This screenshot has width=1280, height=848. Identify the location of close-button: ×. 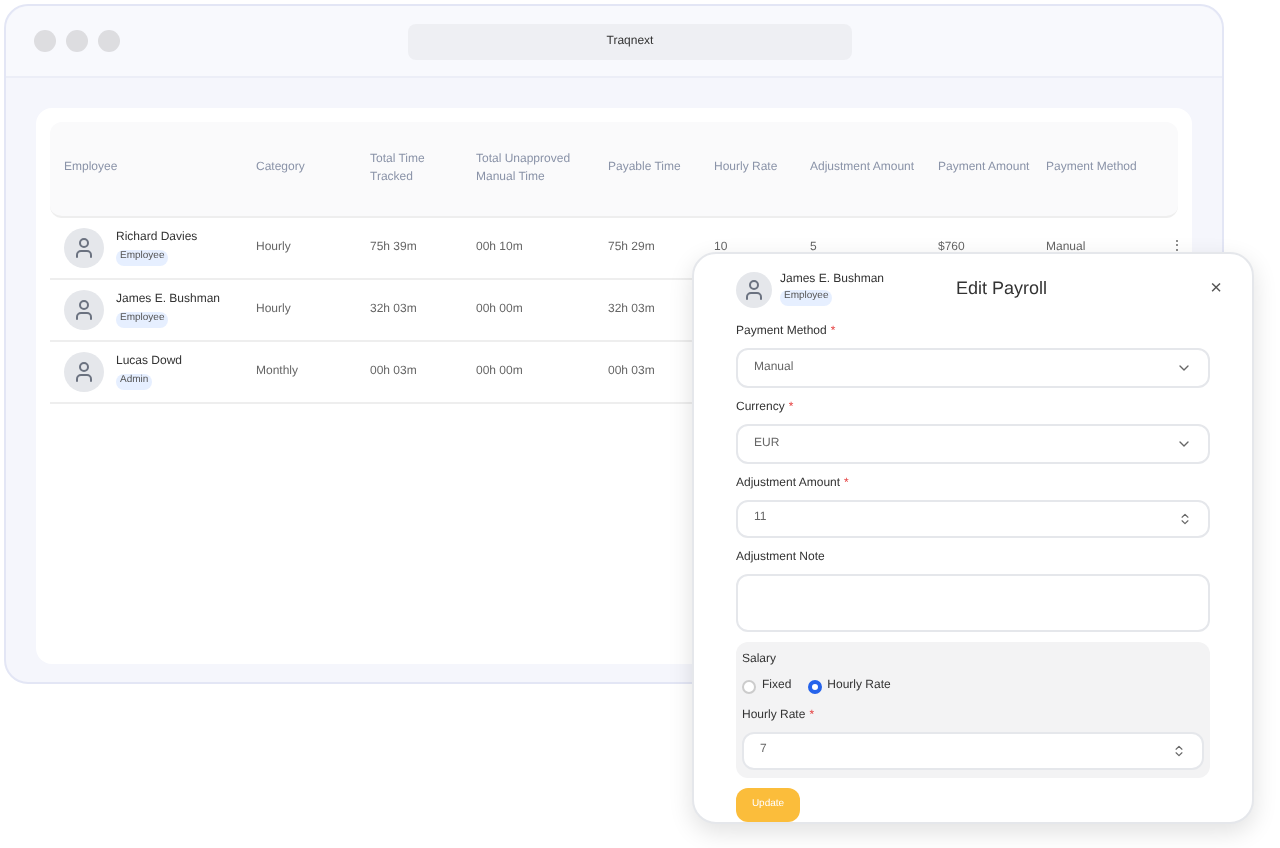
(1216, 289).